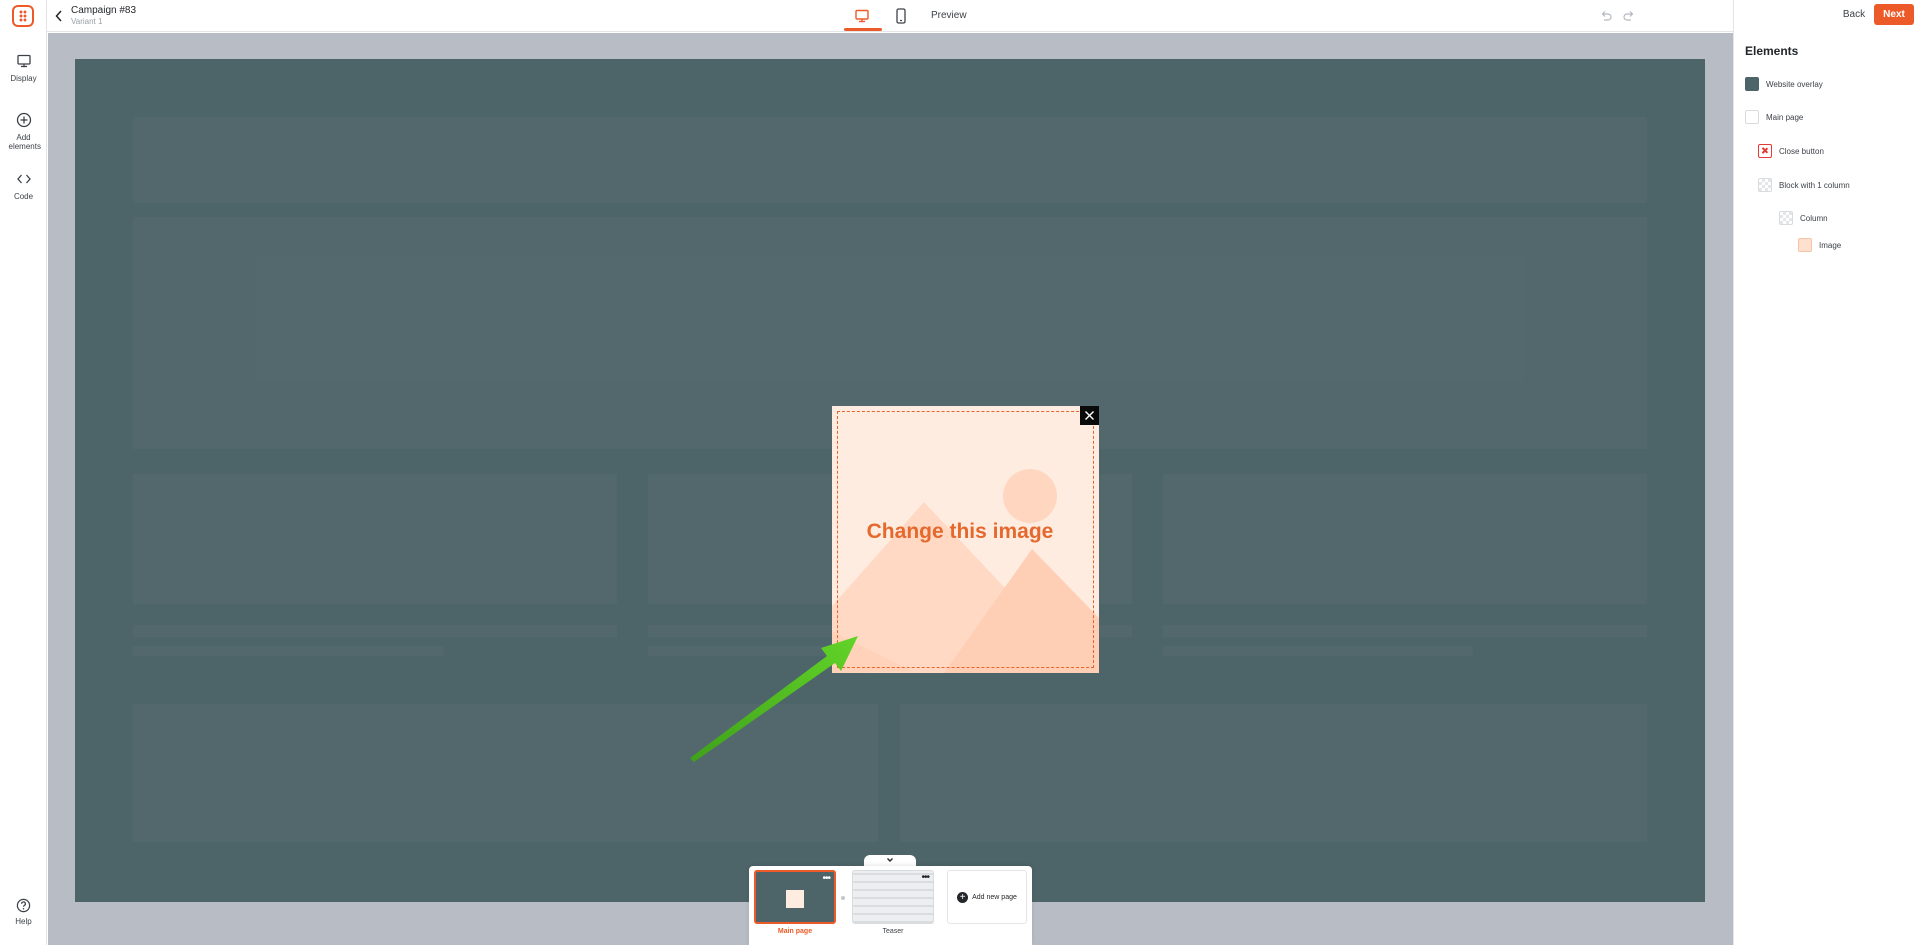  I want to click on redo-icon, so click(1629, 16).